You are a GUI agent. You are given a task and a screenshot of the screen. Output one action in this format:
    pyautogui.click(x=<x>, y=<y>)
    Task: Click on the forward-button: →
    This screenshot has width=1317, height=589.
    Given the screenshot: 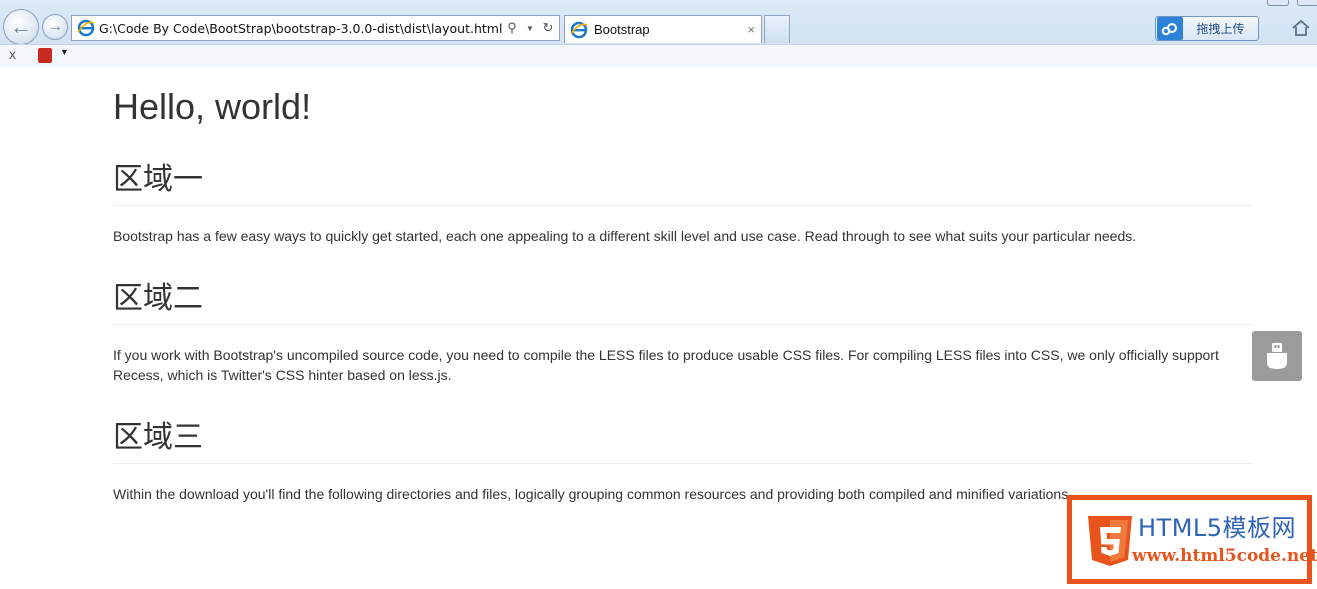 What is the action you would take?
    pyautogui.click(x=55, y=27)
    